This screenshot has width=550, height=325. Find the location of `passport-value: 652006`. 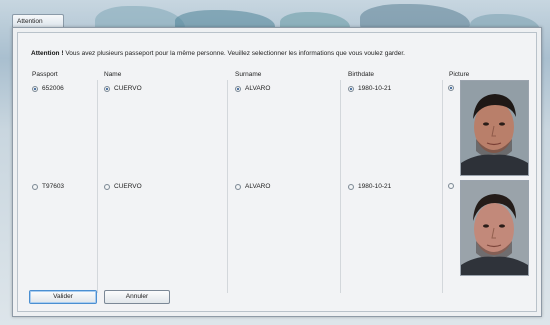

passport-value: 652006 is located at coordinates (53, 88).